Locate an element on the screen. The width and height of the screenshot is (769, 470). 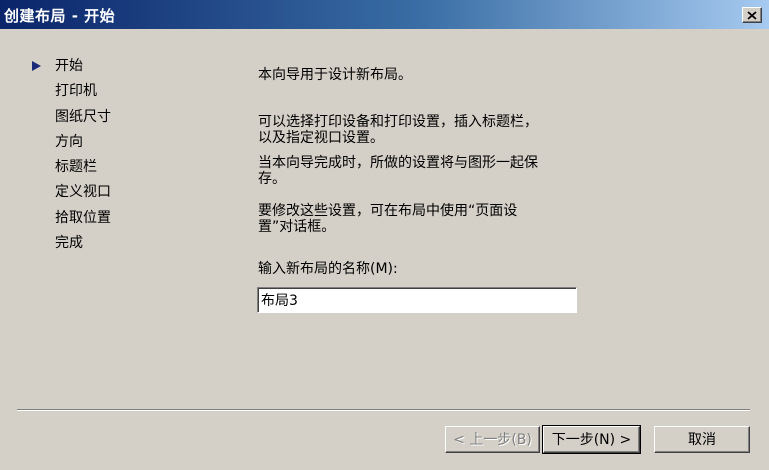
step-start: 开始 is located at coordinates (70, 69).